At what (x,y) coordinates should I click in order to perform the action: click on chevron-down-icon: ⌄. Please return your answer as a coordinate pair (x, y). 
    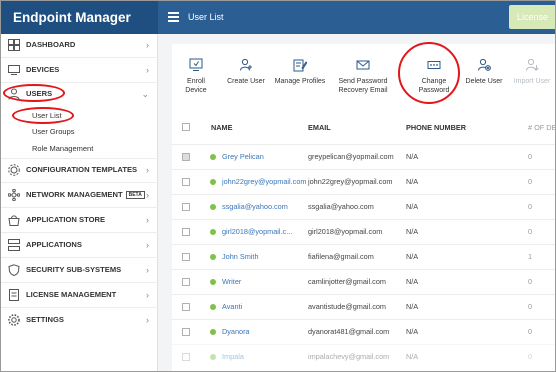
    Looking at the image, I should click on (145, 94).